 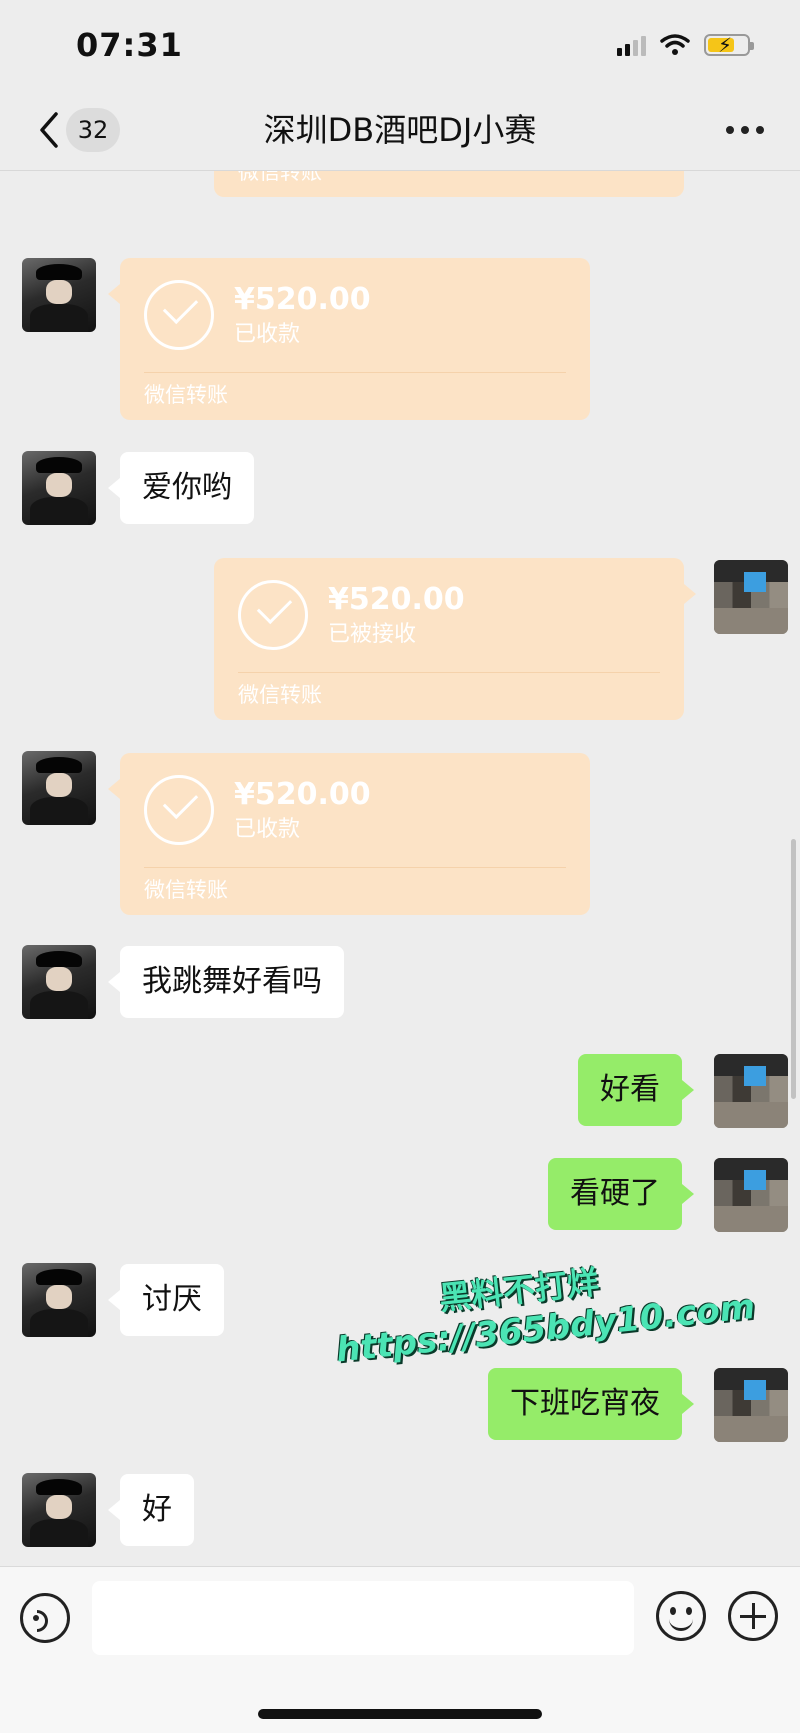 What do you see at coordinates (181, 488) in the screenshot?
I see `message-bubble: 爱你哟` at bounding box center [181, 488].